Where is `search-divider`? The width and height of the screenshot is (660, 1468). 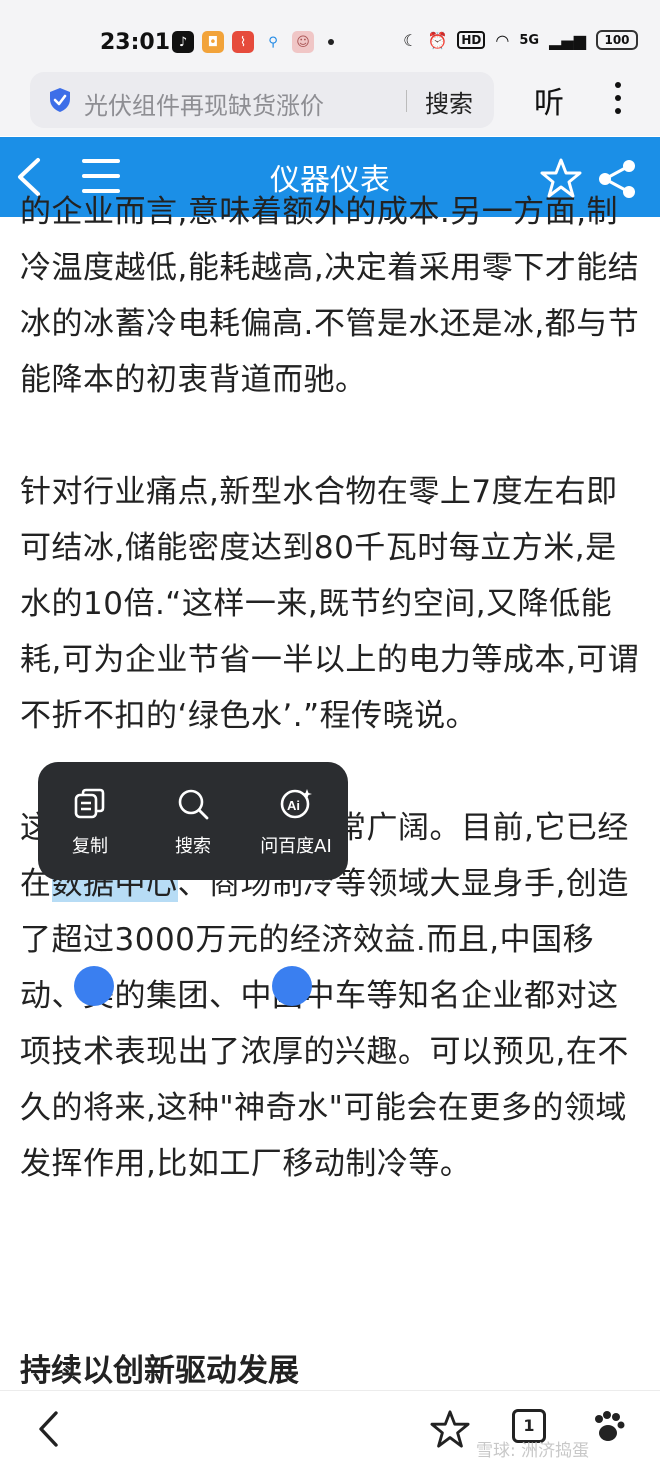 search-divider is located at coordinates (406, 101).